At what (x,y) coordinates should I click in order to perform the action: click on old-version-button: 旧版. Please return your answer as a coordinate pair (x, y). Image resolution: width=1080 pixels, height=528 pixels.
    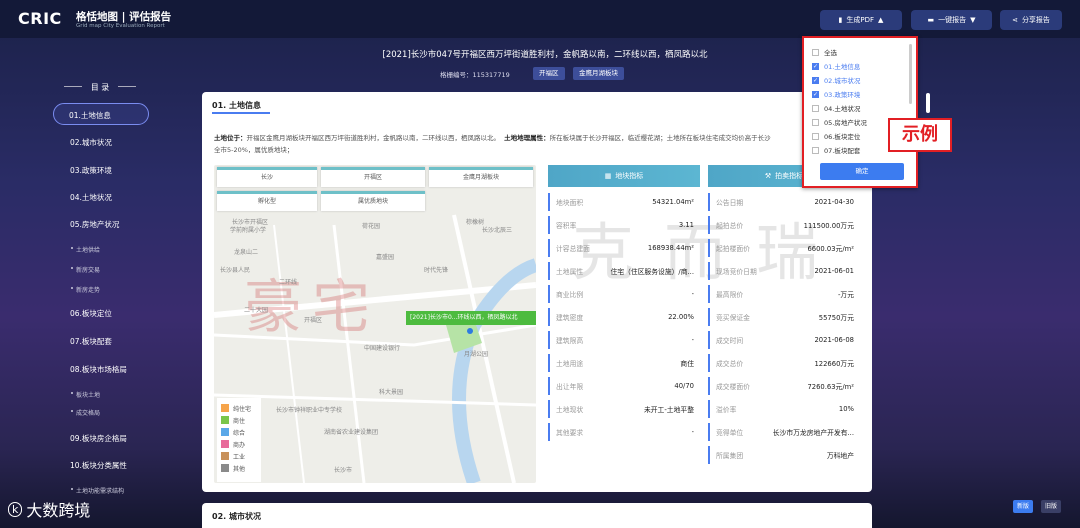
    Looking at the image, I should click on (1051, 506).